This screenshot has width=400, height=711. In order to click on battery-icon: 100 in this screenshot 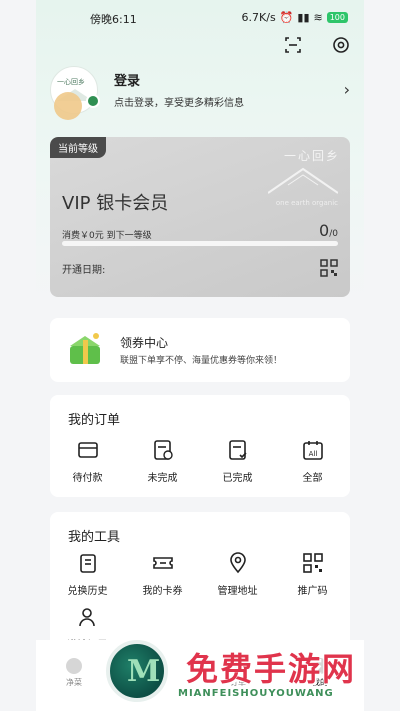, I will do `click(337, 17)`.